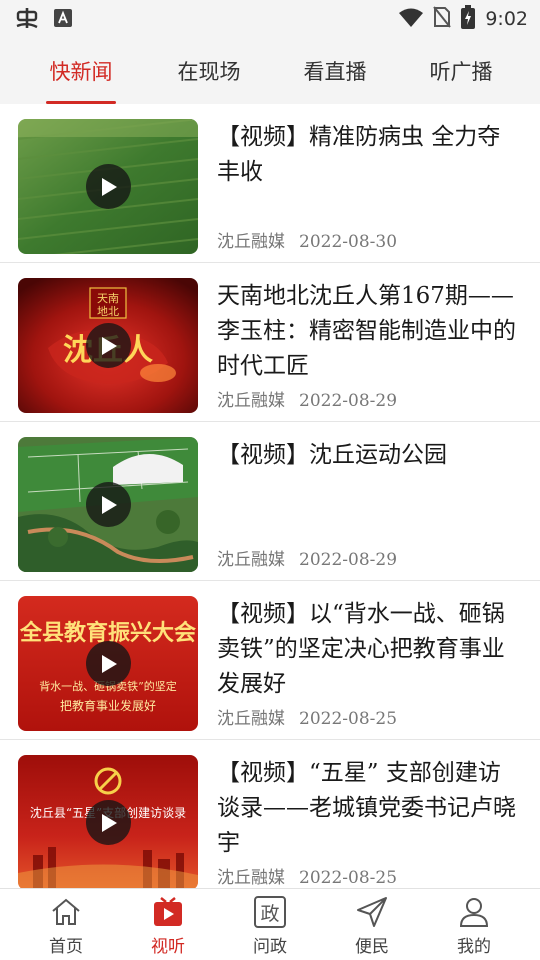  I want to click on bottom-navigation: 首页 视听 政 问政 便民 我的, so click(270, 924).